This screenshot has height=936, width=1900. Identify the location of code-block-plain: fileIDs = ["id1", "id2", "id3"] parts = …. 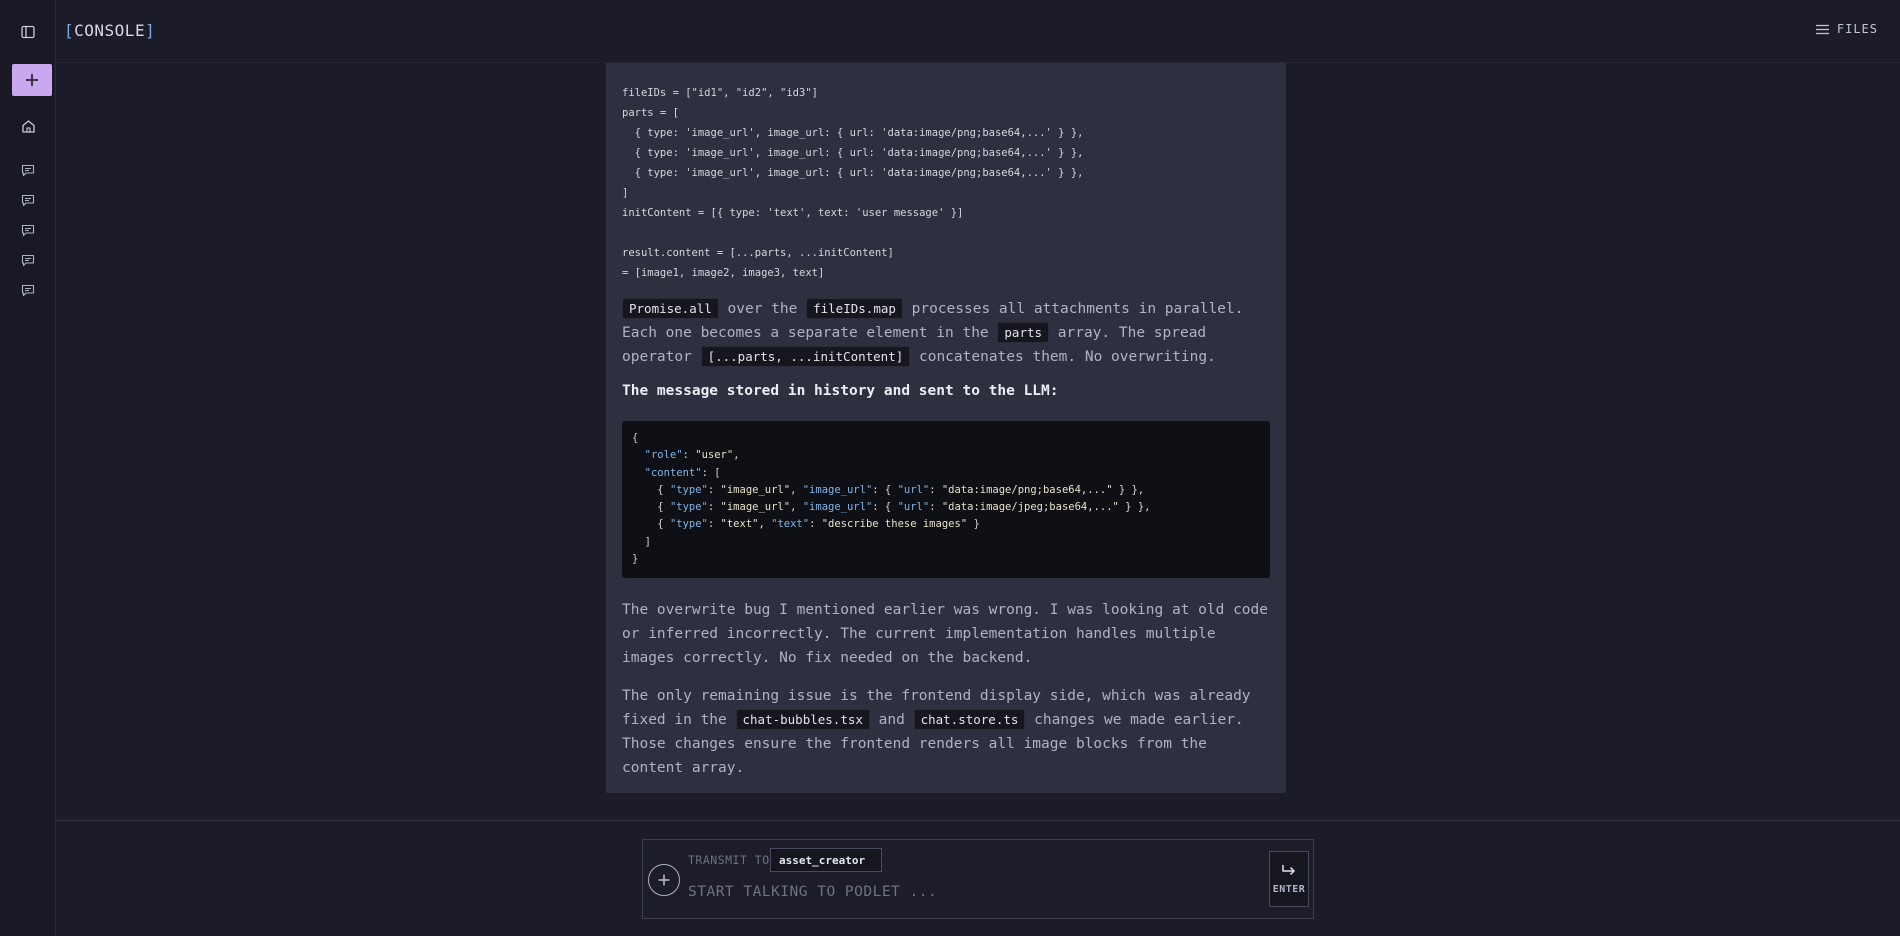
(853, 183).